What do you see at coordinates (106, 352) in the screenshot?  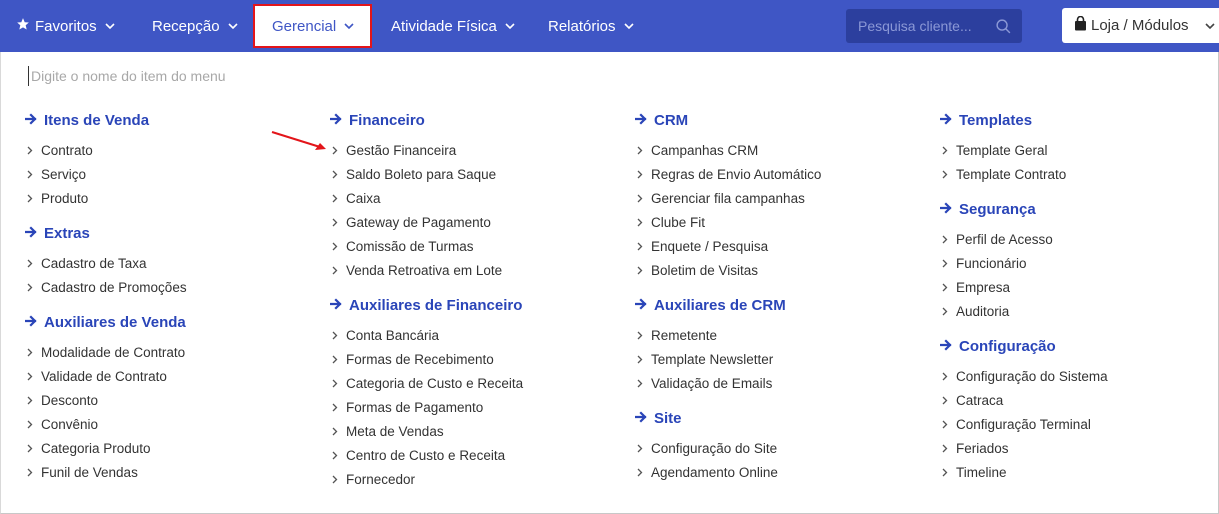 I see `menu-item: Modalidade de Contrato` at bounding box center [106, 352].